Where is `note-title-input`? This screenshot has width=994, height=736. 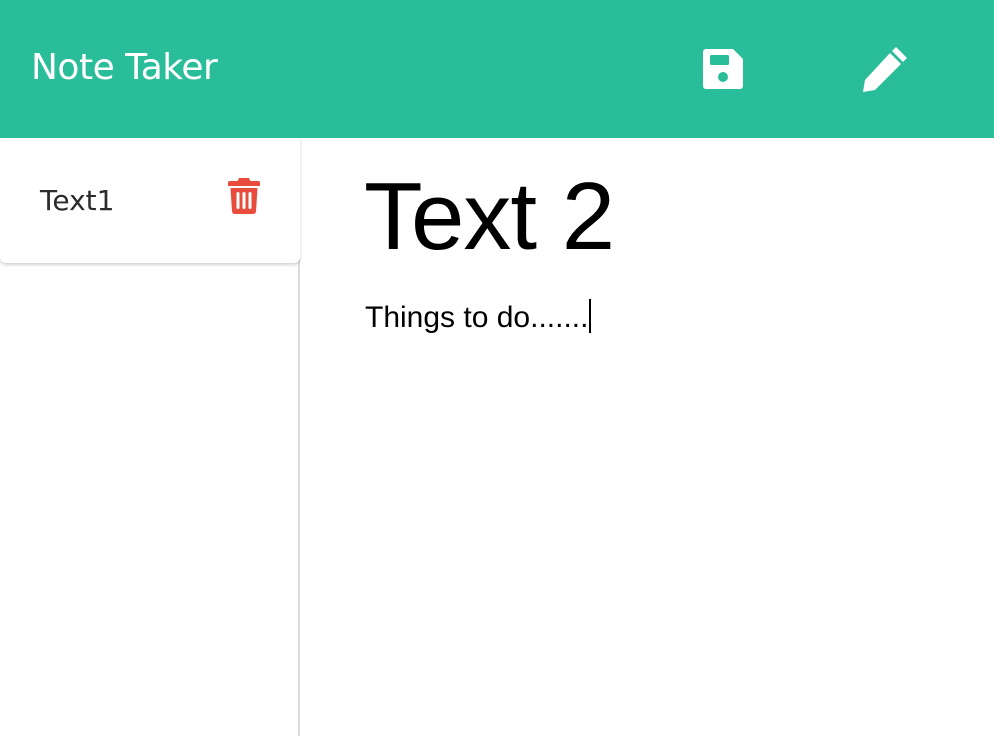 note-title-input is located at coordinates (664, 217).